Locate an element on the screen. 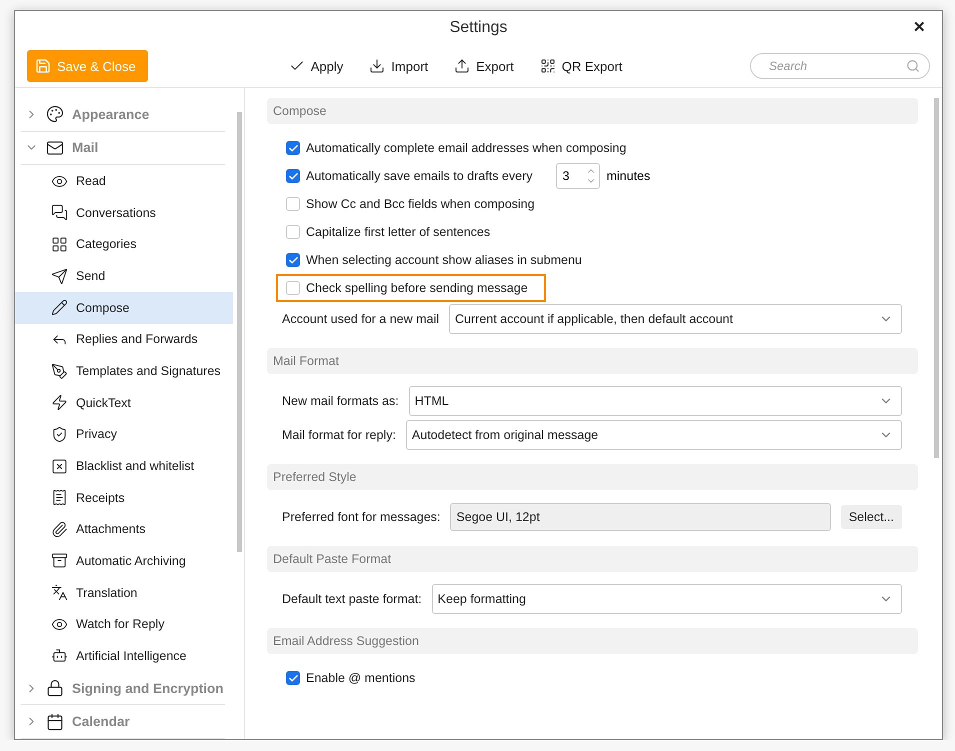 Image resolution: width=955 pixels, height=751 pixels. field-label: Account used for a new mail is located at coordinates (361, 319).